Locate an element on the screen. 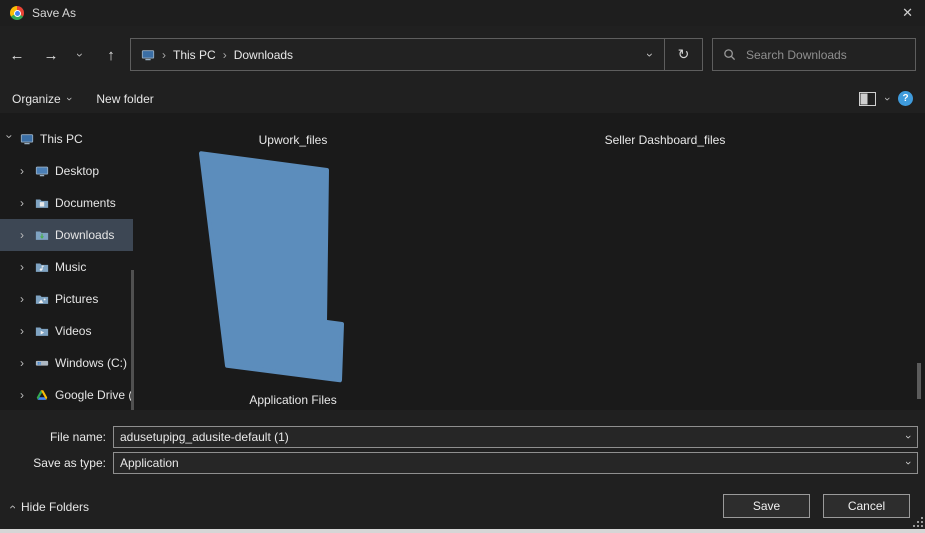 The width and height of the screenshot is (925, 533). new-folder-button: New folder is located at coordinates (124, 99).